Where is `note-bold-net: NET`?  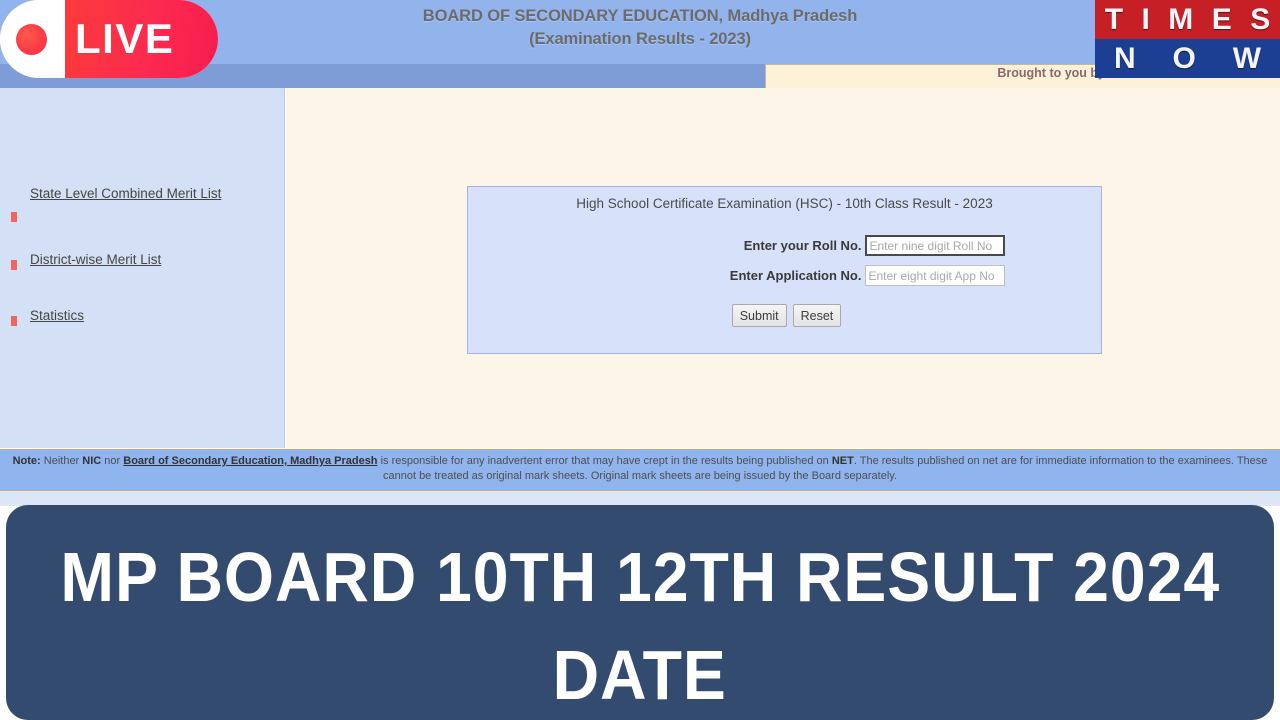
note-bold-net: NET is located at coordinates (842, 461).